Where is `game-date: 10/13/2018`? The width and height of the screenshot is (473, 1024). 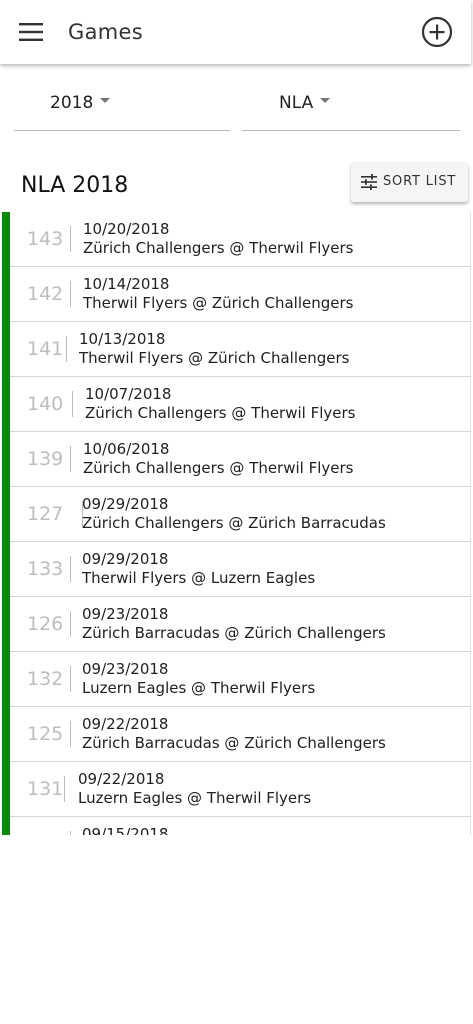
game-date: 10/13/2018 is located at coordinates (122, 339).